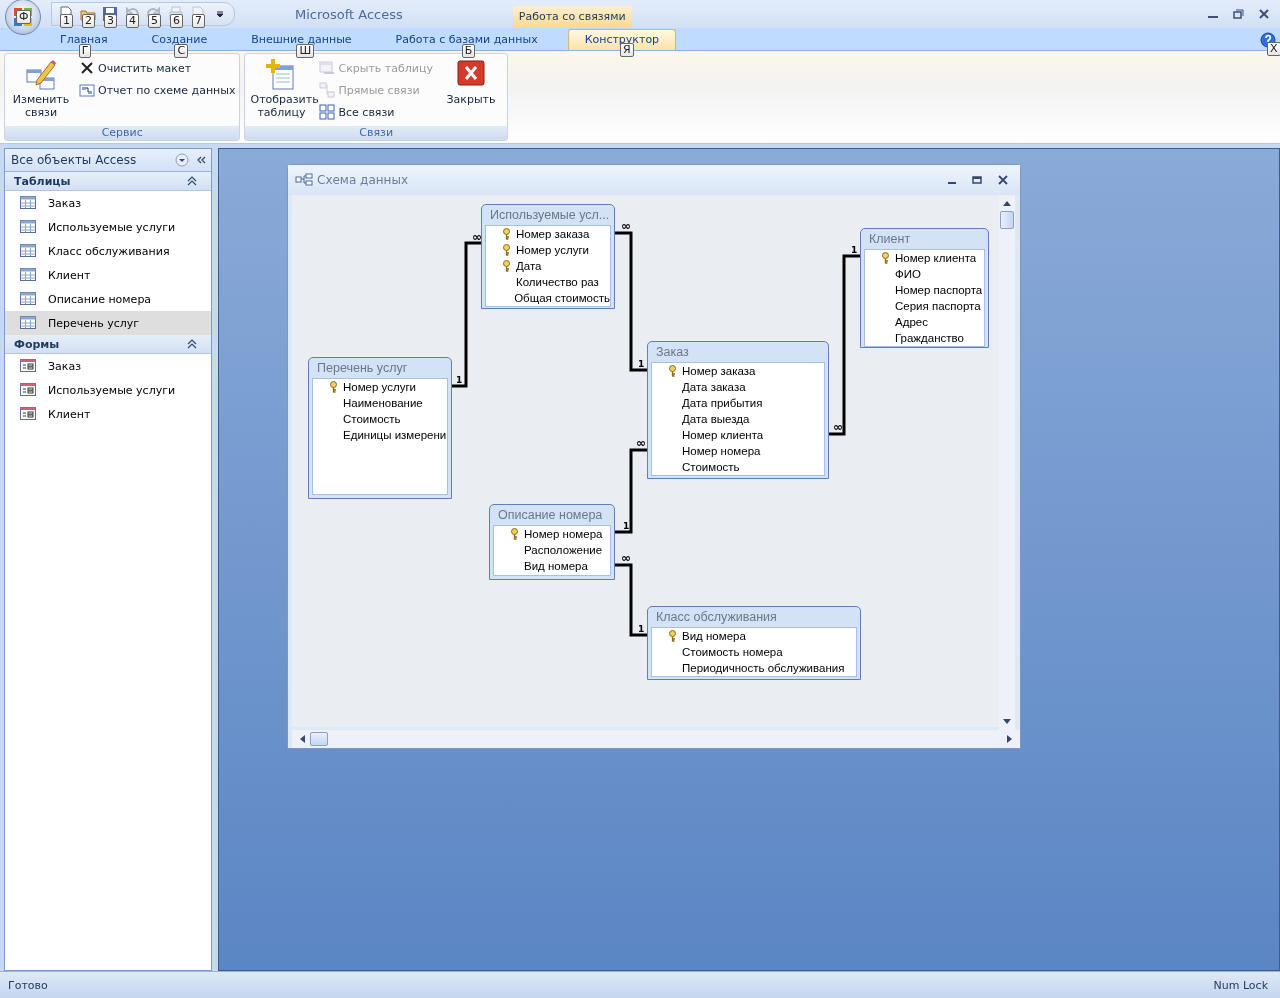  Describe the element at coordinates (28, 985) in the screenshot. I see `status-text: Готово` at that location.